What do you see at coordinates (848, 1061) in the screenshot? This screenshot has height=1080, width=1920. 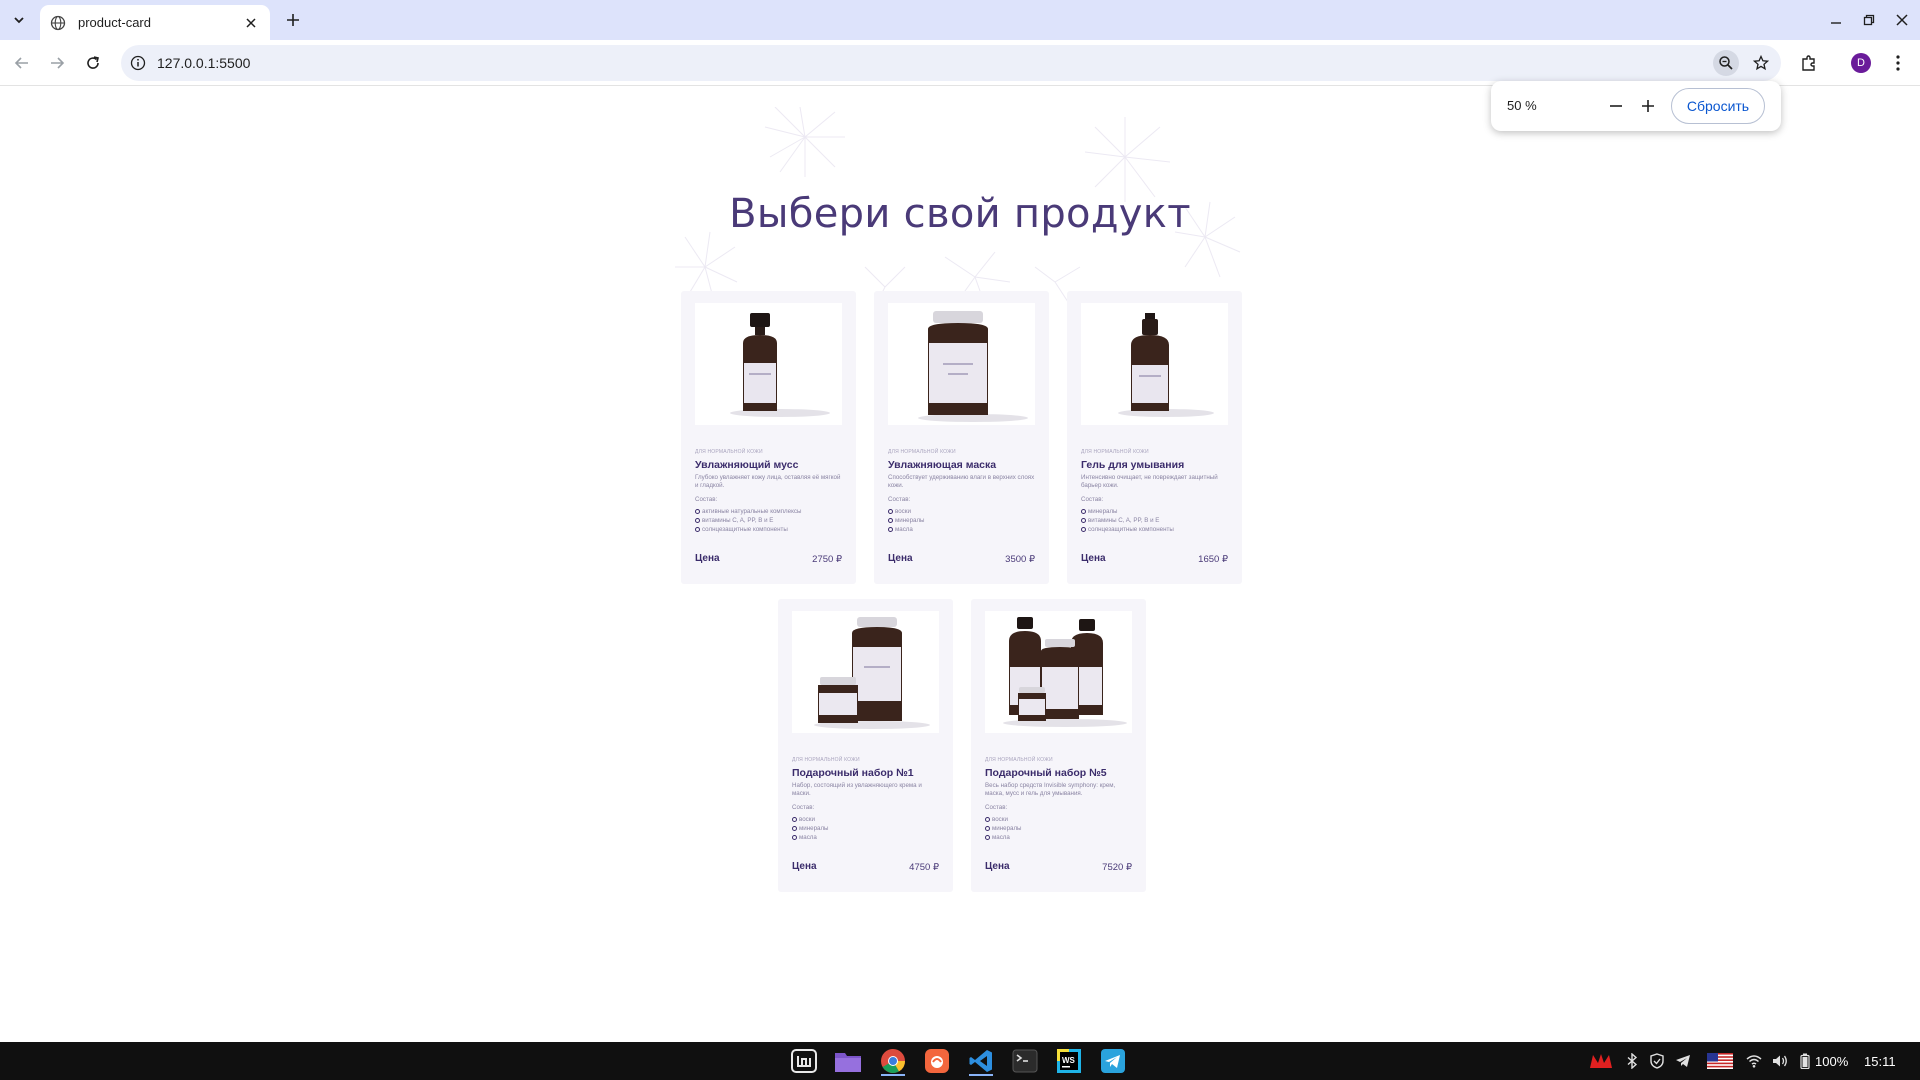 I see `files-icon` at bounding box center [848, 1061].